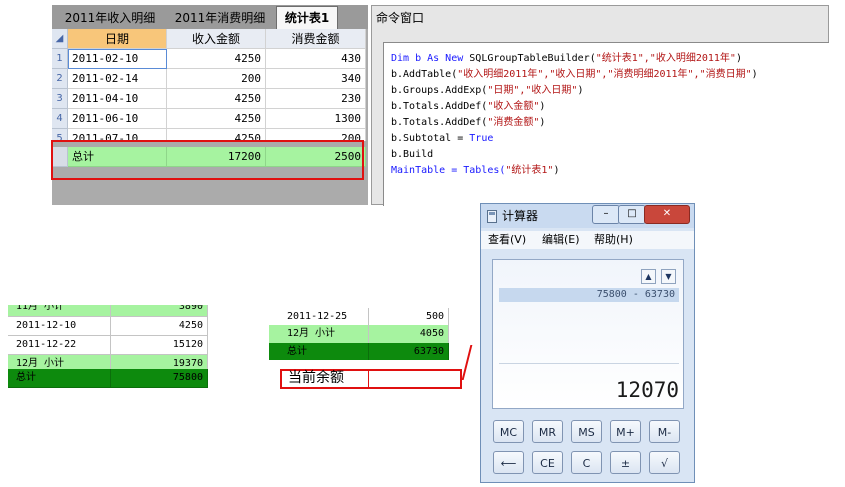  What do you see at coordinates (60, 99) in the screenshot?
I see `row-number: 3` at bounding box center [60, 99].